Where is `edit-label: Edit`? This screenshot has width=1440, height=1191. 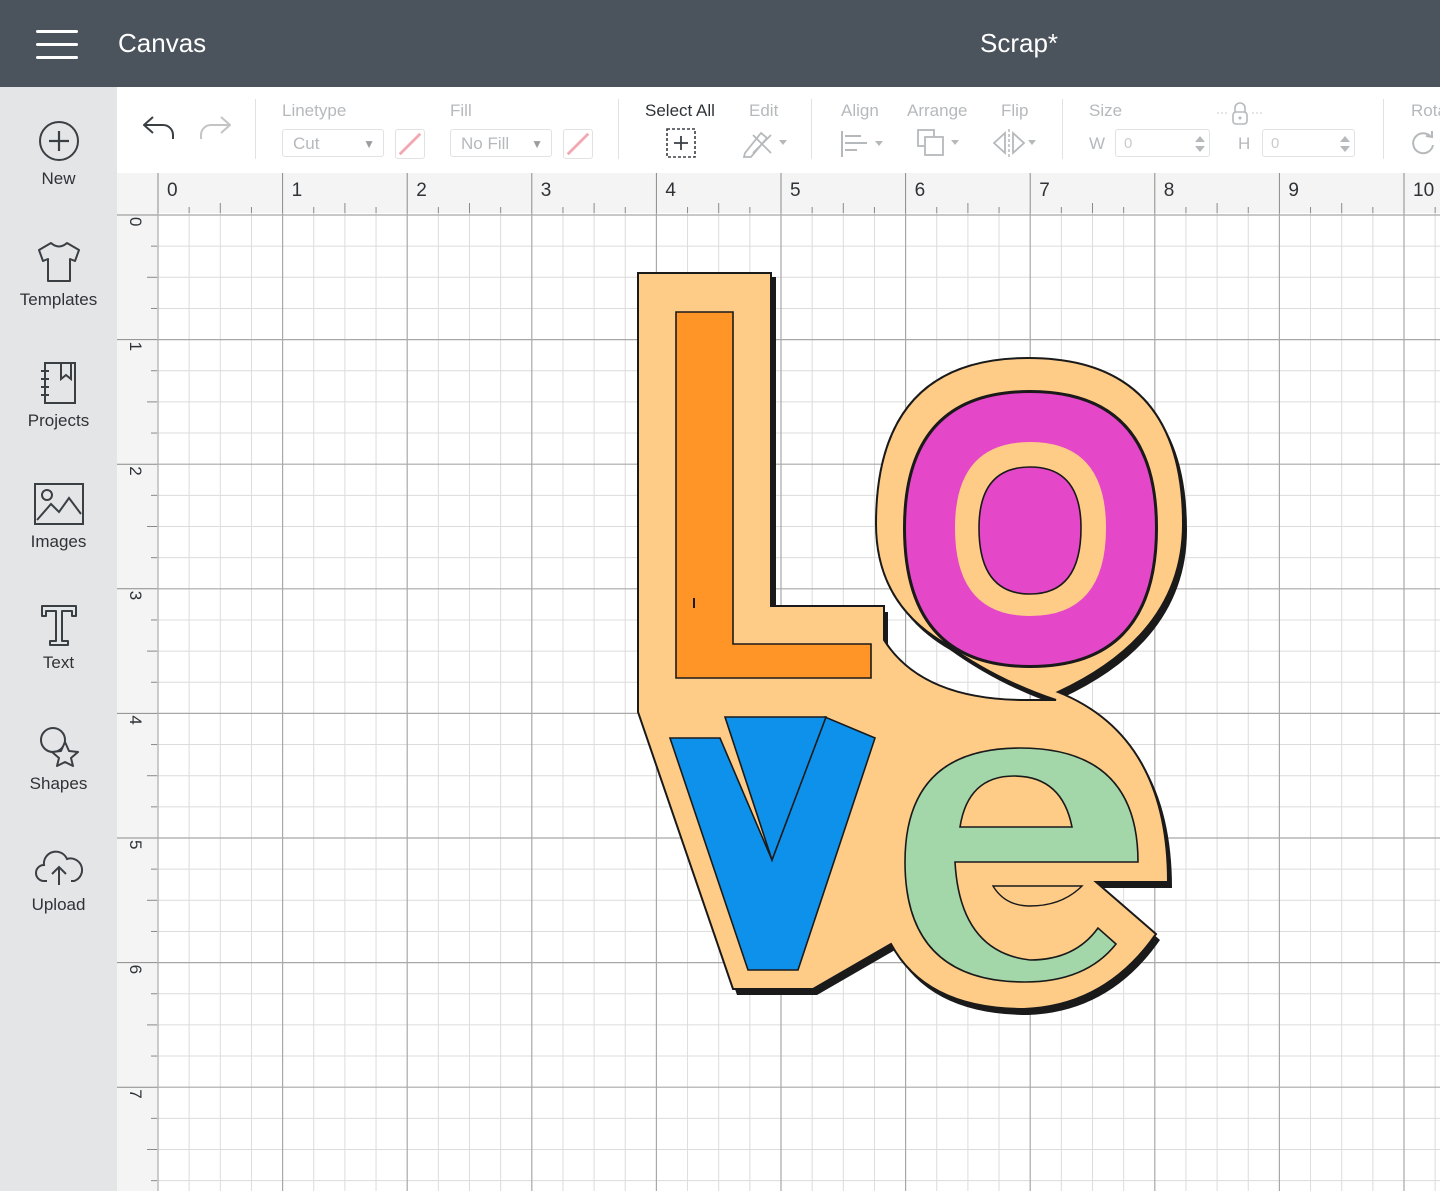 edit-label: Edit is located at coordinates (764, 110).